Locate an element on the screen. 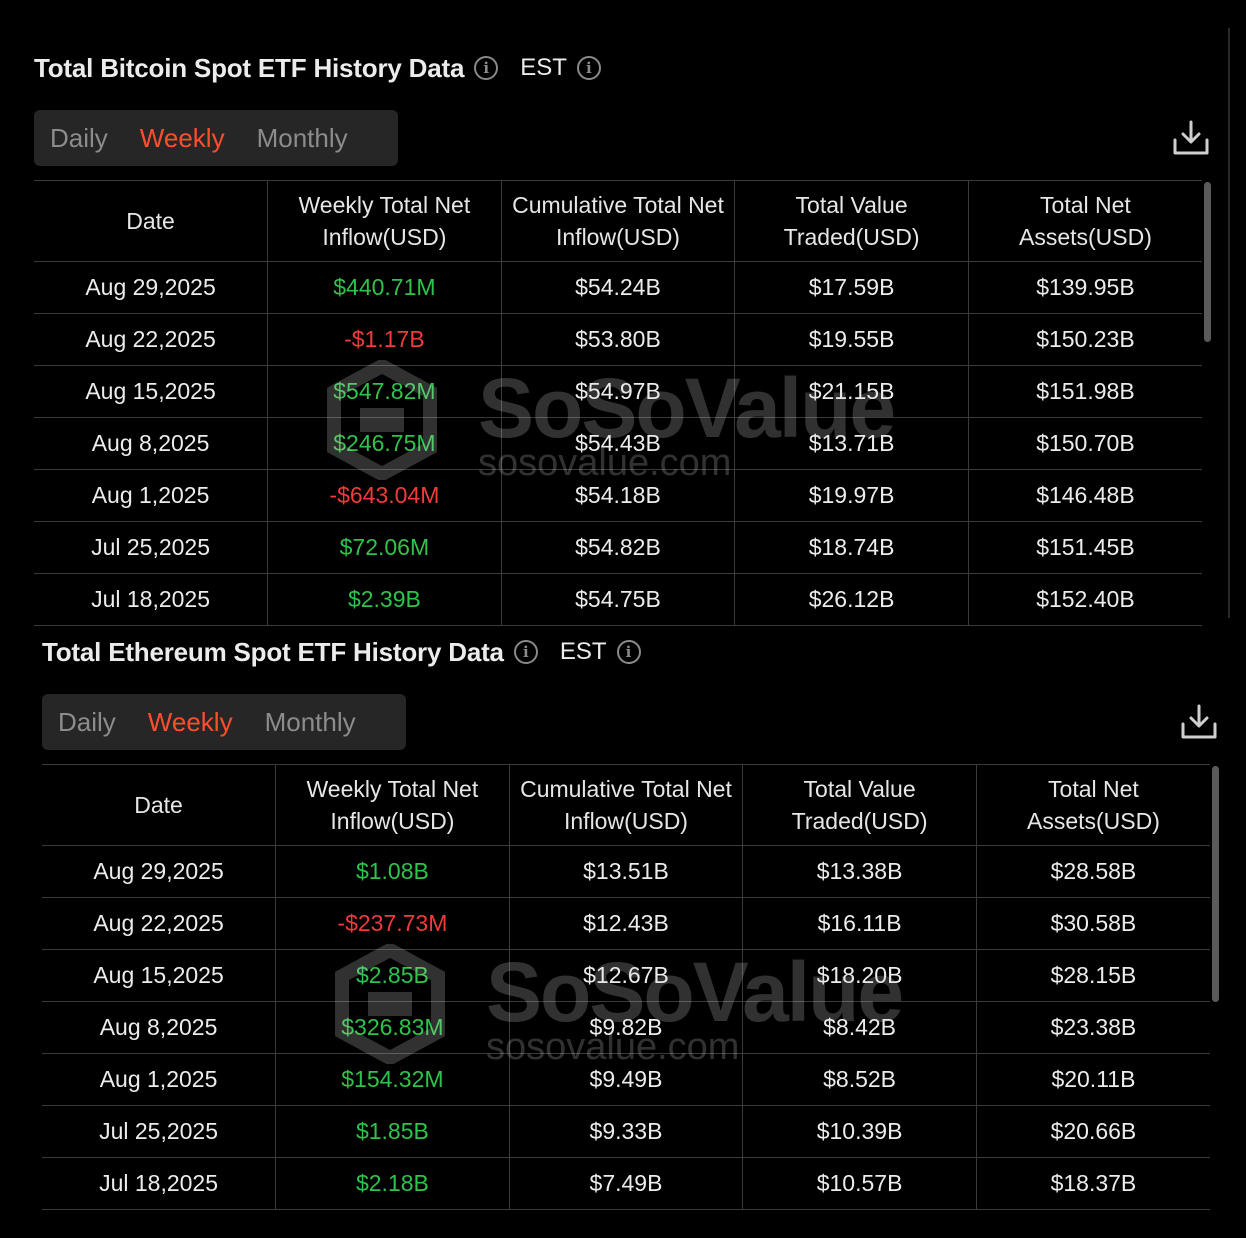  cell-cumulative-inflow: $9.82B is located at coordinates (626, 1027).